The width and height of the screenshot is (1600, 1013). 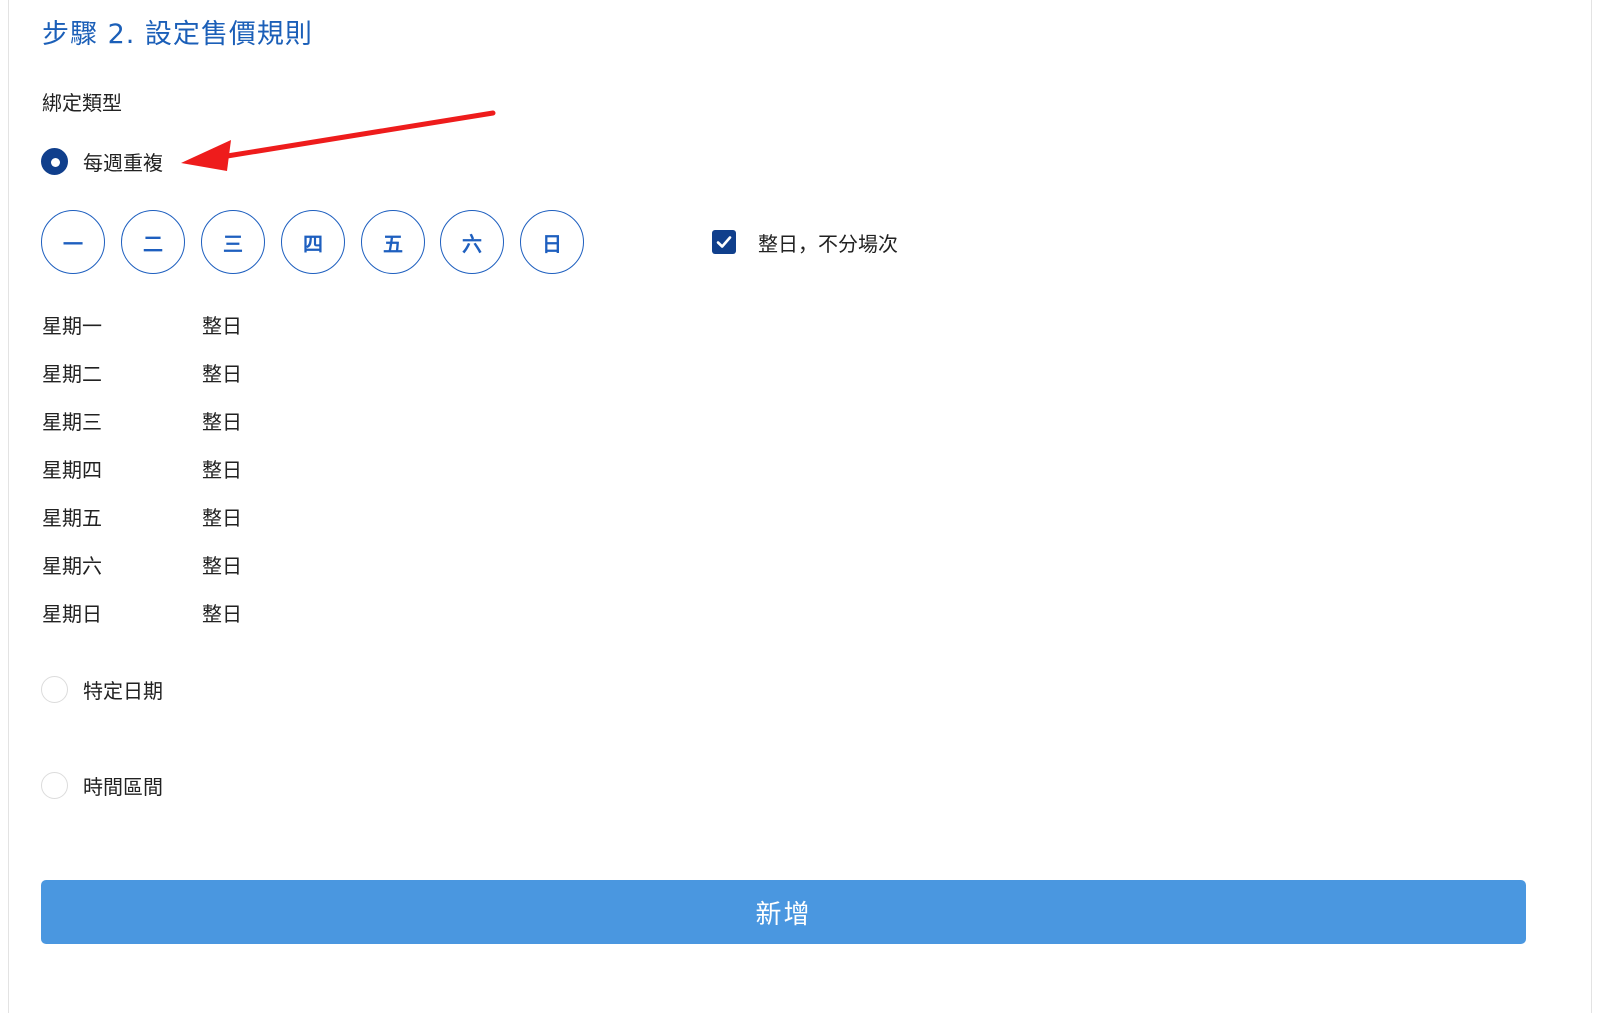 I want to click on add-button: 新增, so click(x=783, y=912).